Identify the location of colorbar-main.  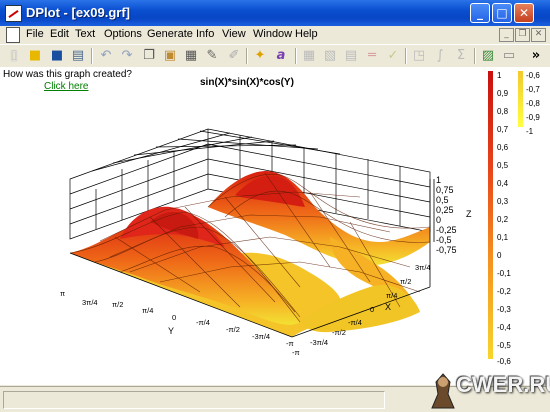
(490, 215).